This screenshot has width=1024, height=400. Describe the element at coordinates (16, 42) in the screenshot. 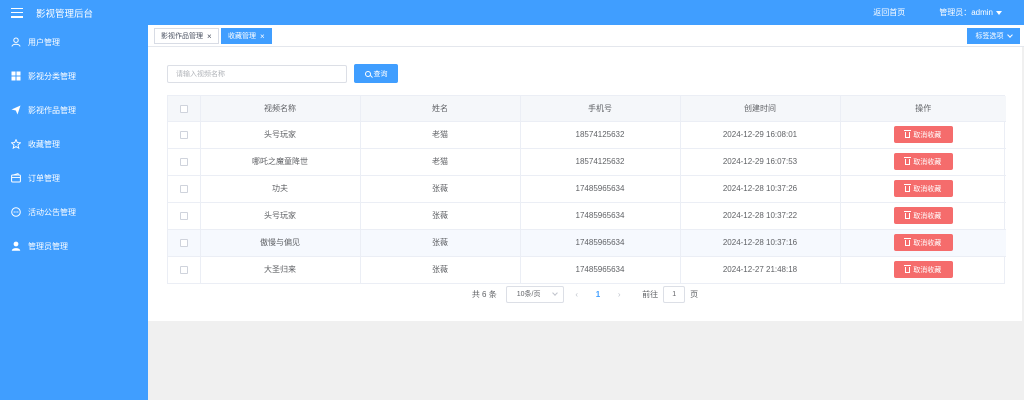

I see `user-icon` at that location.